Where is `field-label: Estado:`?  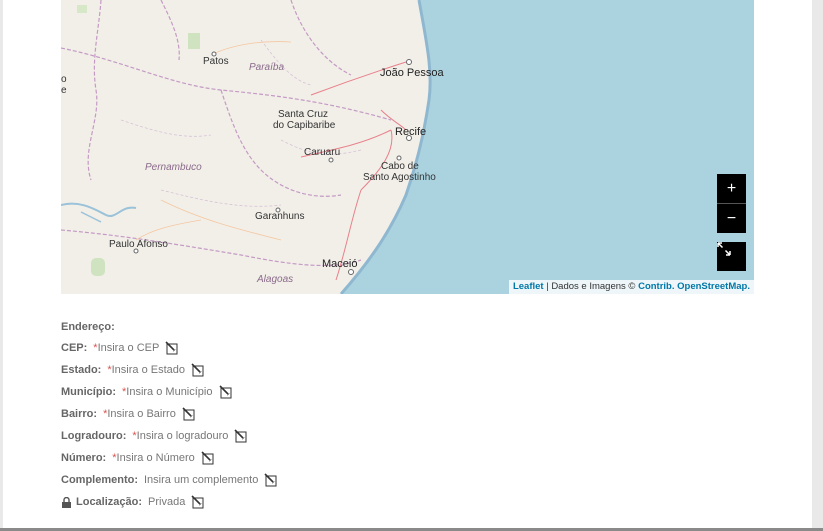 field-label: Estado: is located at coordinates (81, 370).